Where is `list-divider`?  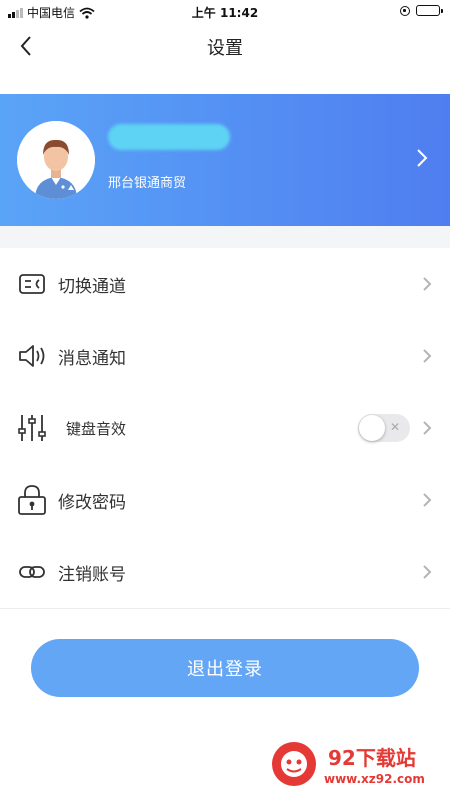
list-divider is located at coordinates (225, 608).